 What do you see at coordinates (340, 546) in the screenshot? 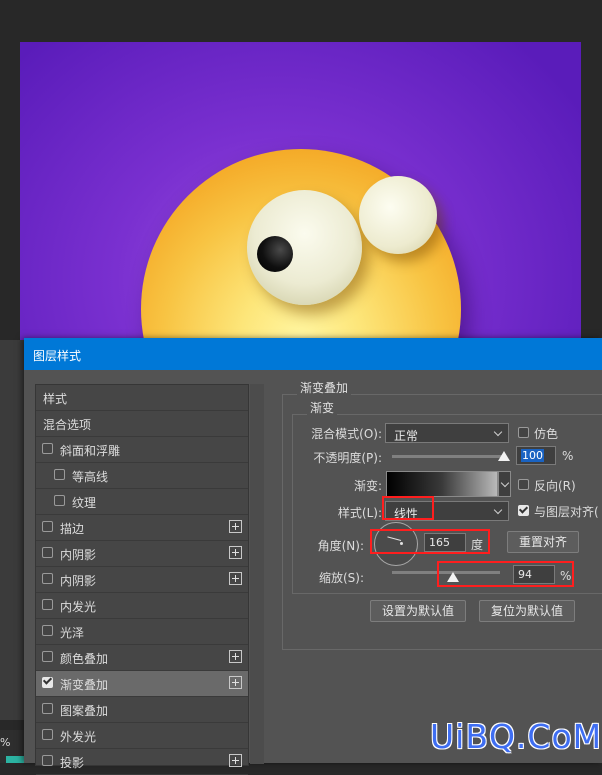
I see `angle-label: 角度(N):` at bounding box center [340, 546].